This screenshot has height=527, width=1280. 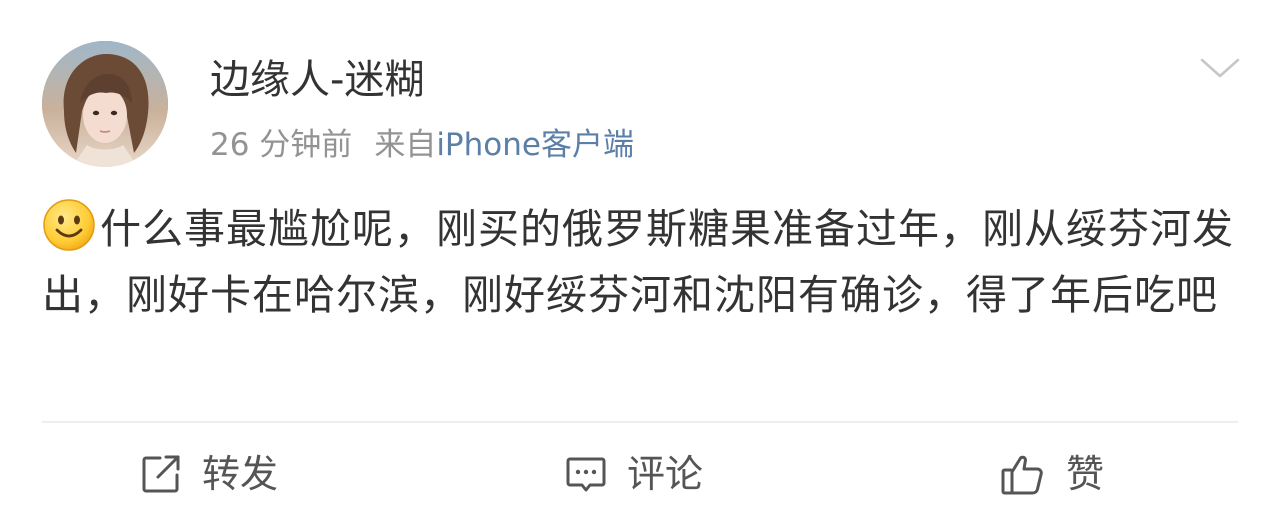 I want to click on more-menu-button, so click(x=1220, y=69).